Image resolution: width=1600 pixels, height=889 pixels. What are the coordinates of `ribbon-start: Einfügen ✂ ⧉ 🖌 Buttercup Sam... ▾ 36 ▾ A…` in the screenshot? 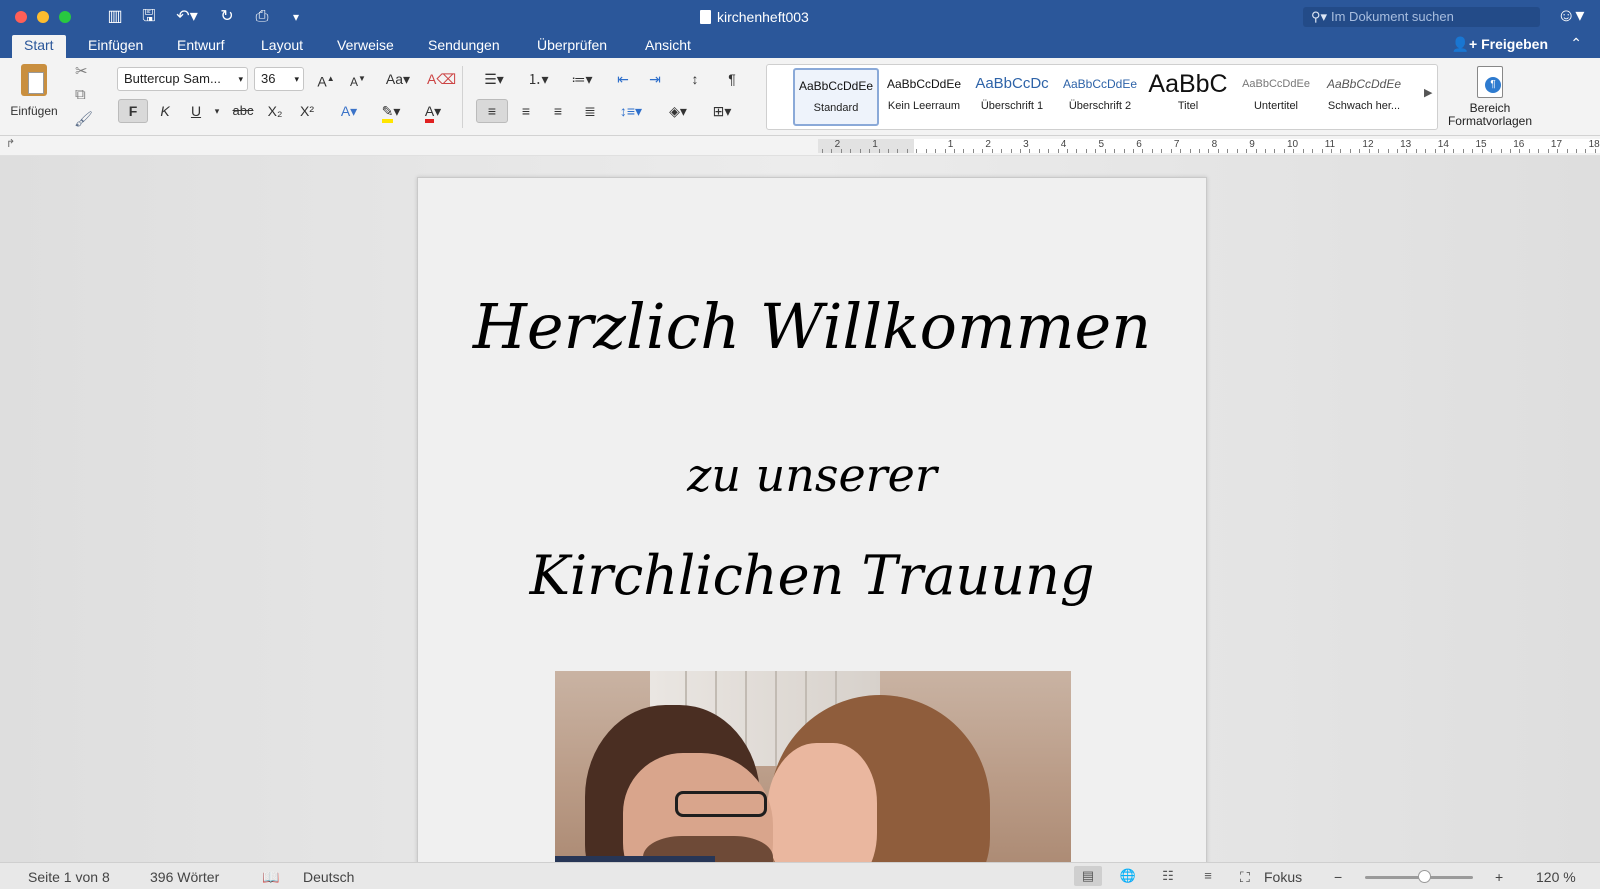 It's located at (800, 97).